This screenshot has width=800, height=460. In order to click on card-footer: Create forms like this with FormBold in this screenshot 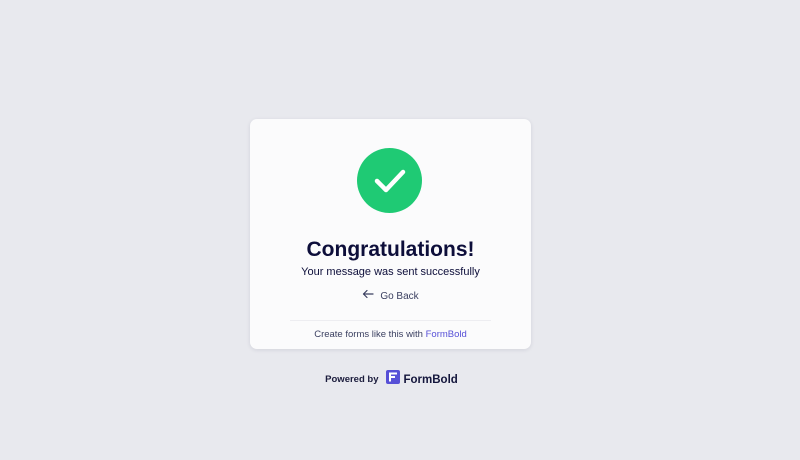, I will do `click(390, 335)`.